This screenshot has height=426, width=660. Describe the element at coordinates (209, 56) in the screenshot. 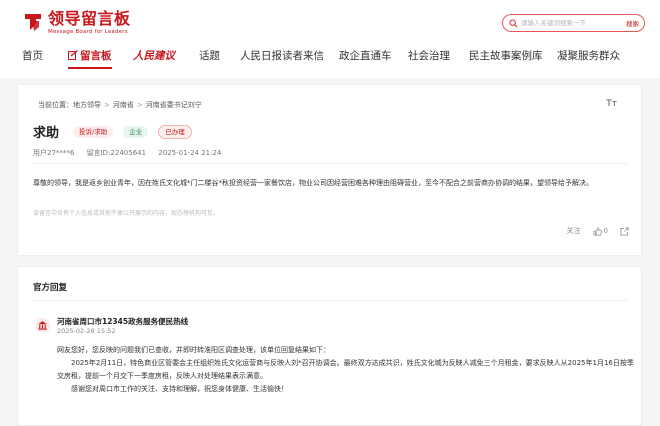

I see `nav-topics: 话题` at that location.